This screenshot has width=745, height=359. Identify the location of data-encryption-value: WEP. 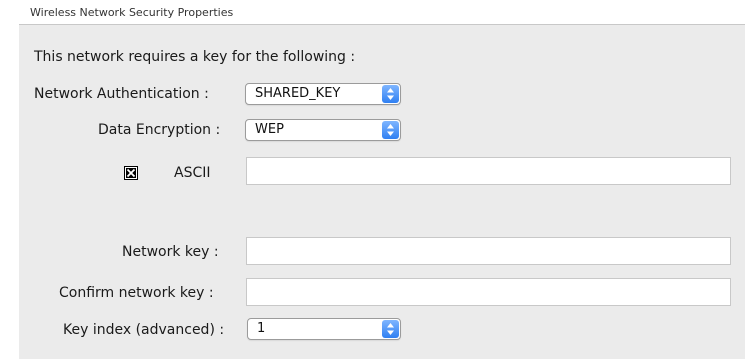
(269, 129).